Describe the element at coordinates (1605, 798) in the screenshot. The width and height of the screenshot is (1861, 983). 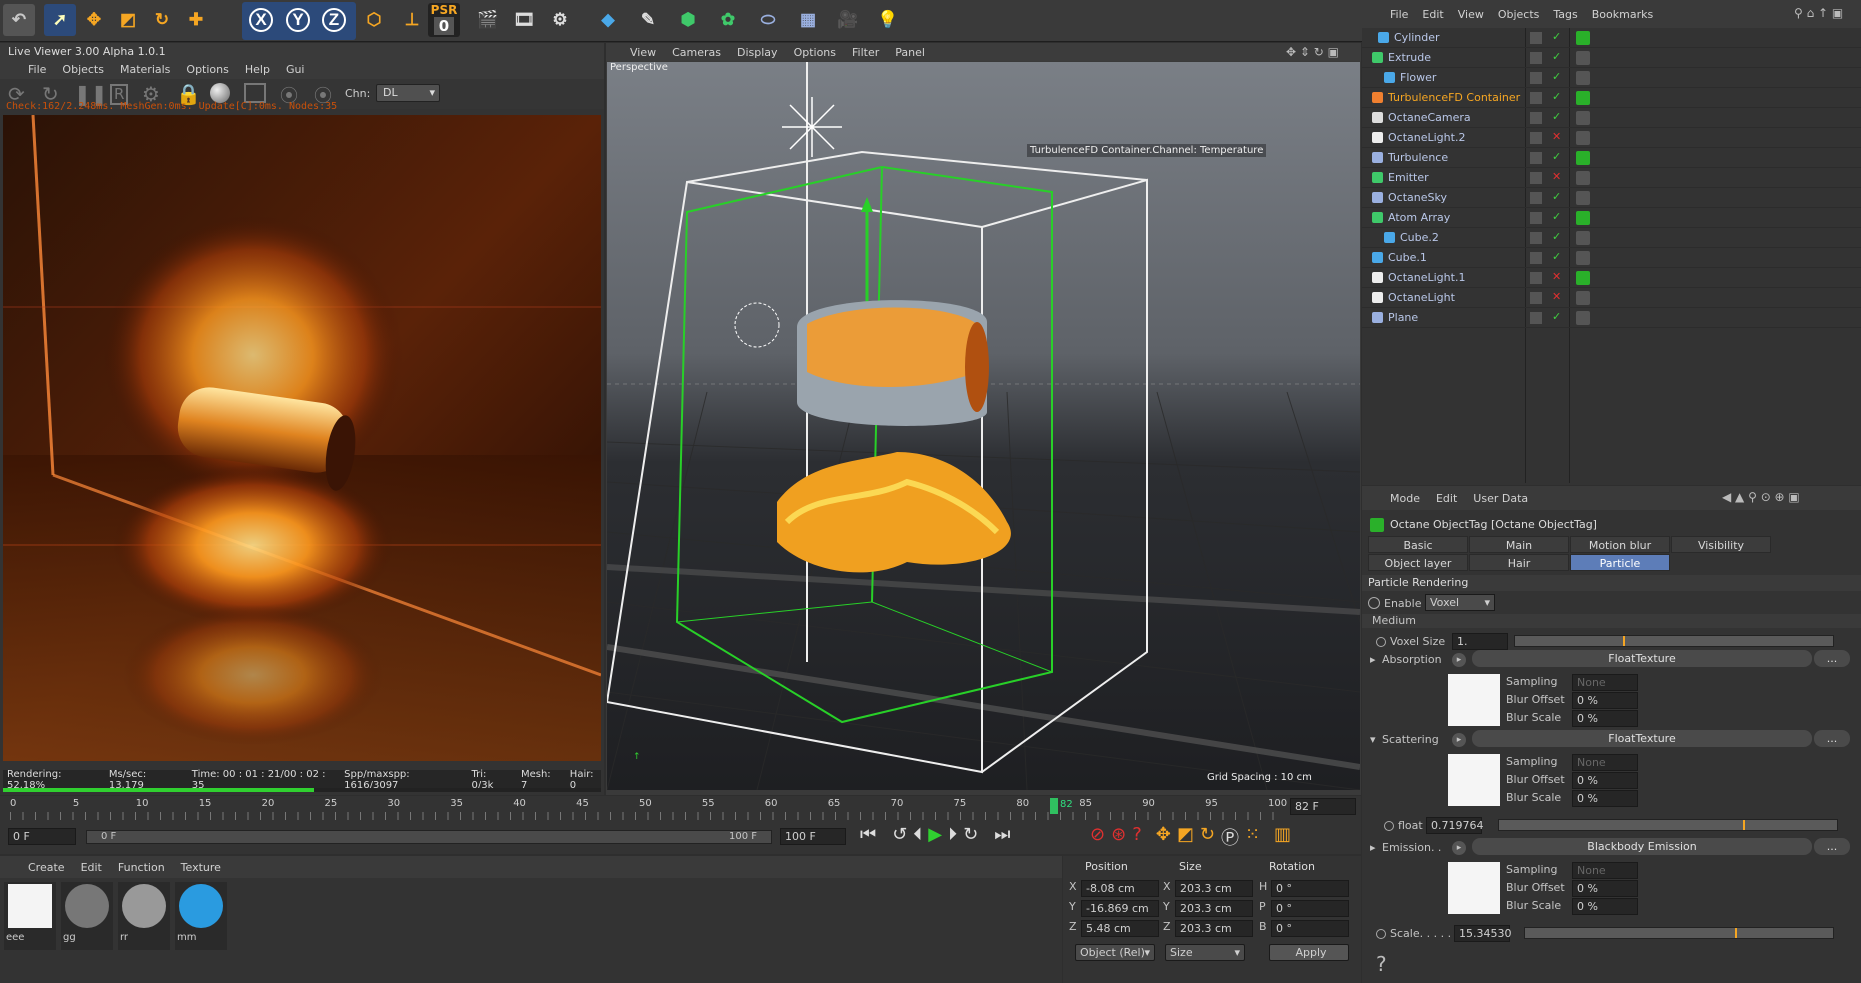
I see `sca-blur-scale-field: 0 %` at that location.